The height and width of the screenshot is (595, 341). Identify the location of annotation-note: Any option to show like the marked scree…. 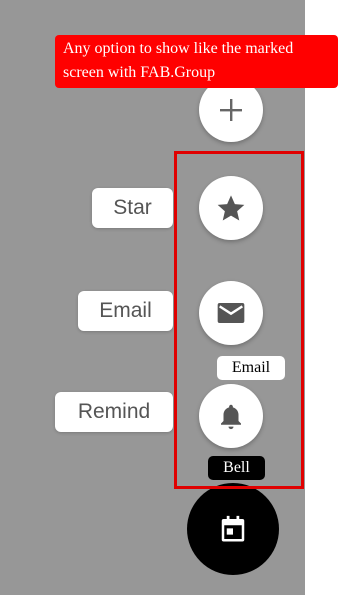
(196, 61).